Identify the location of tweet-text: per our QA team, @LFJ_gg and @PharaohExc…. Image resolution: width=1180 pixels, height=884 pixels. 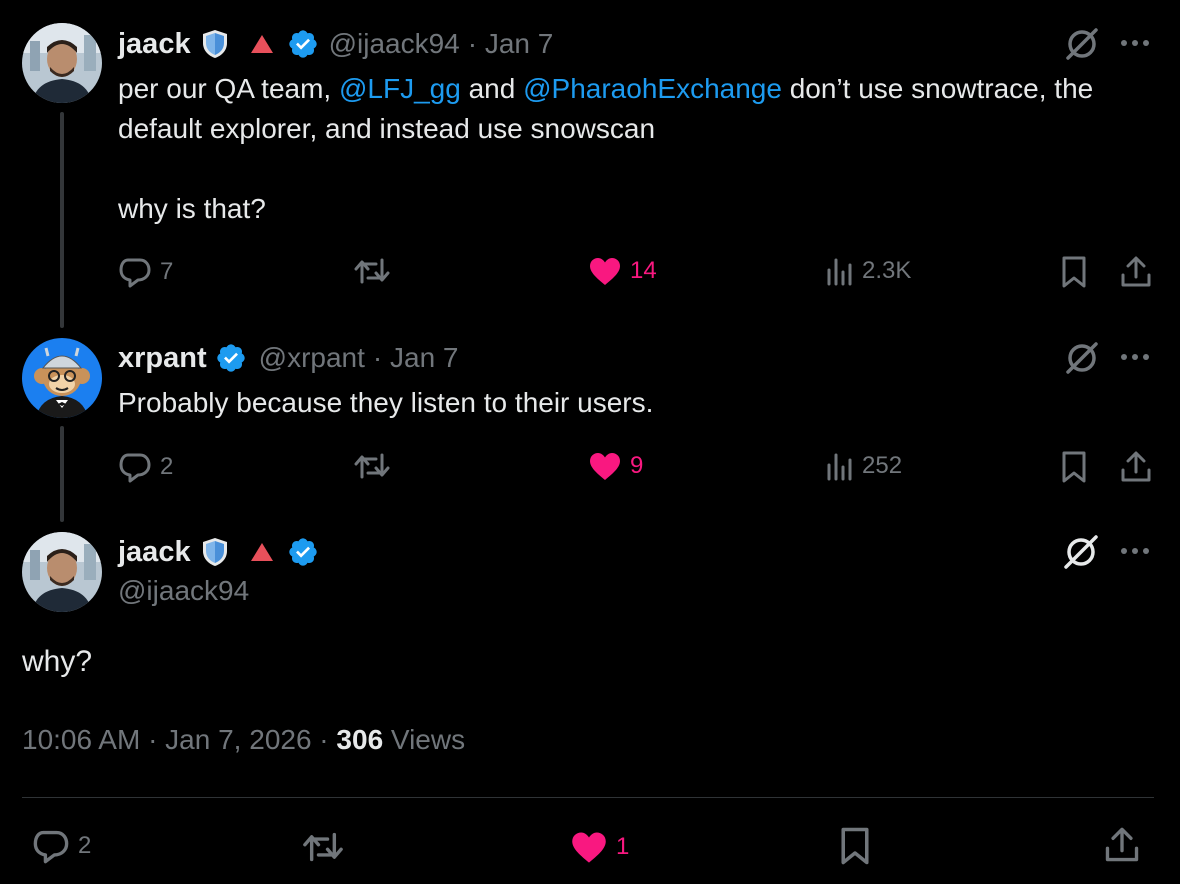
(628, 109).